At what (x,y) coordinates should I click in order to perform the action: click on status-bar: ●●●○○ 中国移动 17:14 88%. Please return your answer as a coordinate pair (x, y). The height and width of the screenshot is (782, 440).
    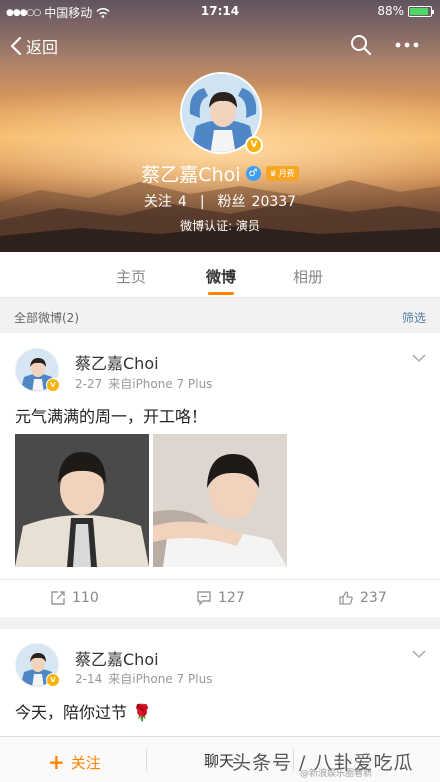
    Looking at the image, I should click on (220, 11).